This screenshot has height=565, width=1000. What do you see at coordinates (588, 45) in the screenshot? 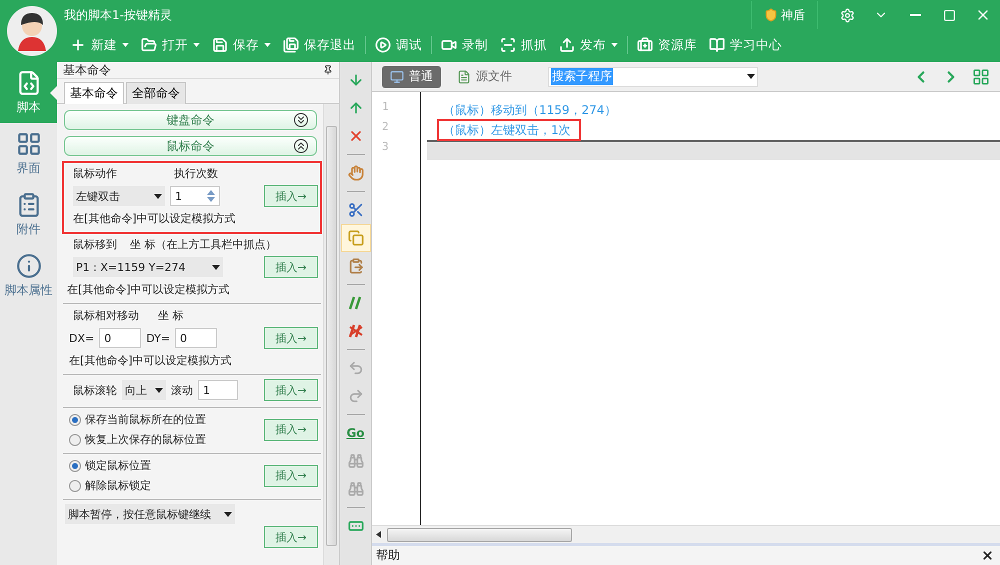
I see `toolbar-button: 发布` at bounding box center [588, 45].